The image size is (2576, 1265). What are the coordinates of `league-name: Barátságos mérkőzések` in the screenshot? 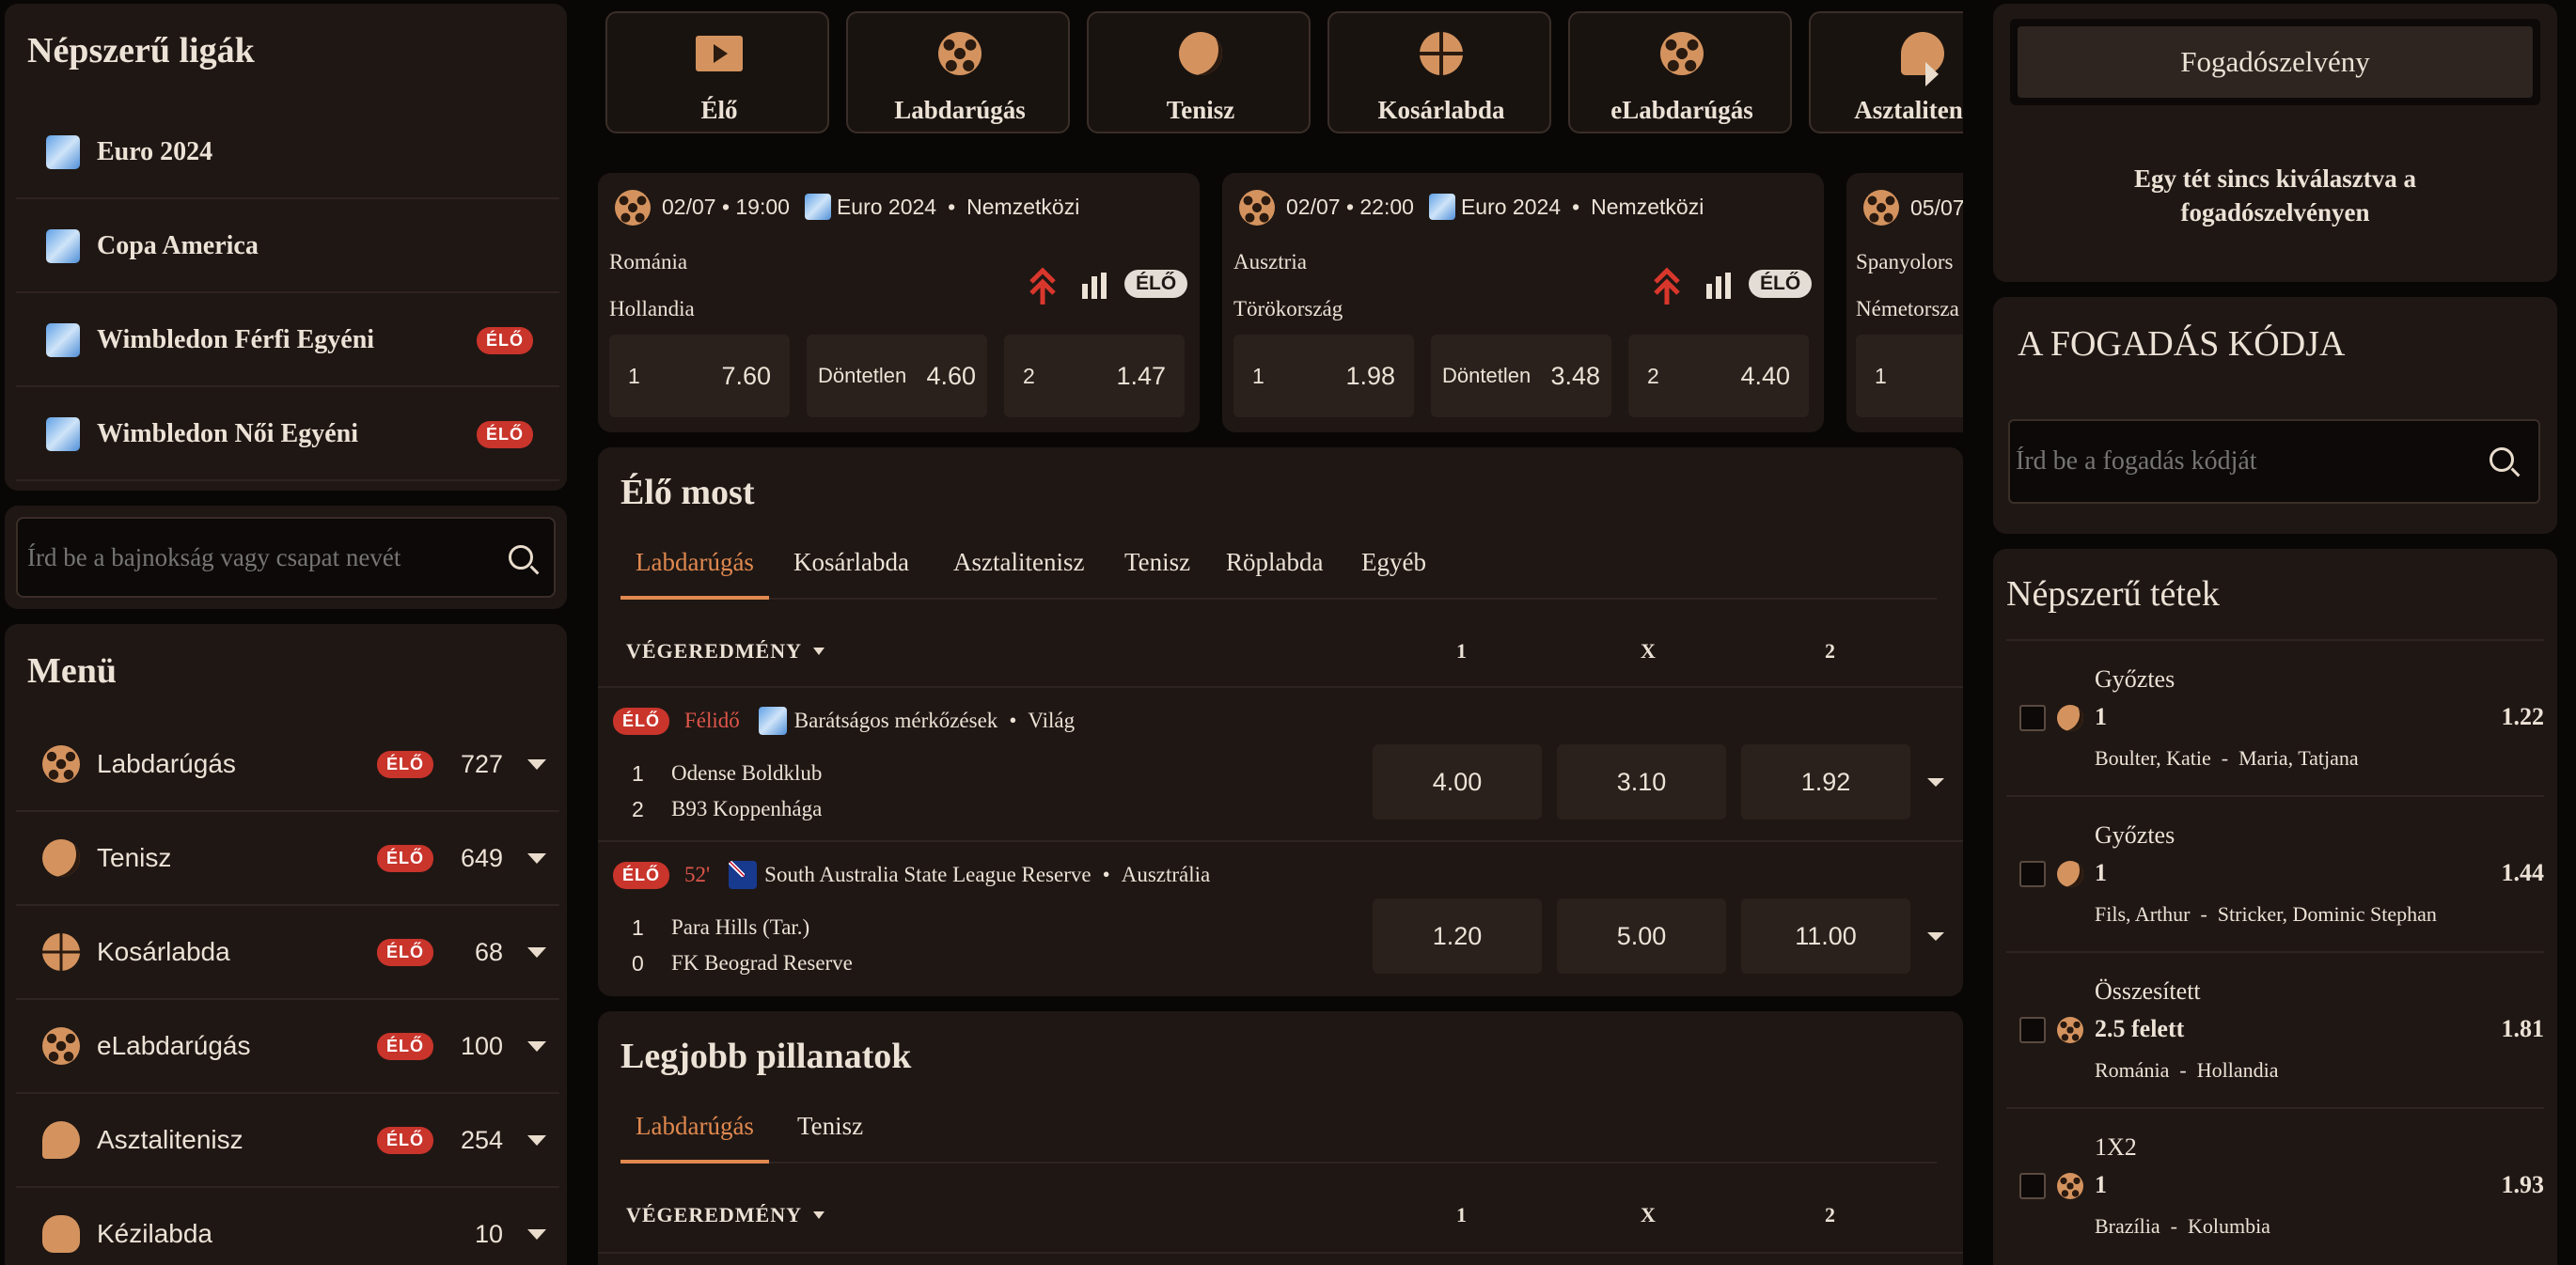 It's located at (896, 720).